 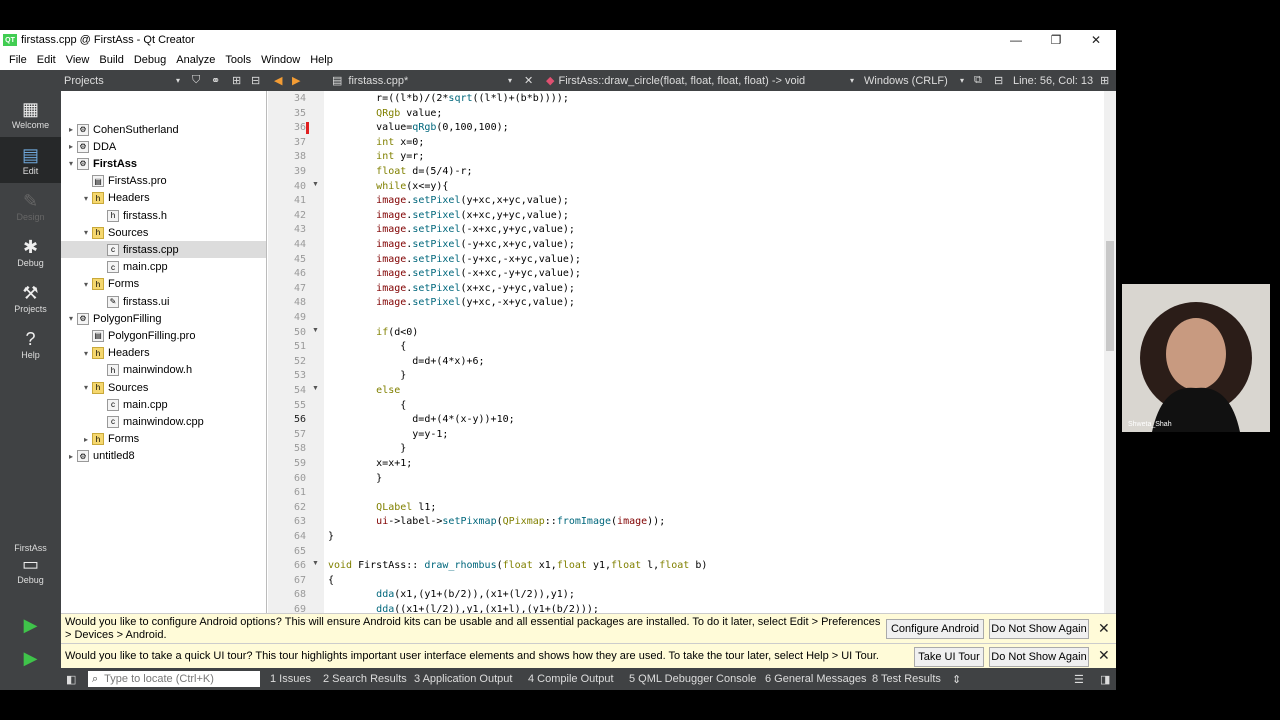 I want to click on projects-selector: Projects ▾, so click(x=124, y=80).